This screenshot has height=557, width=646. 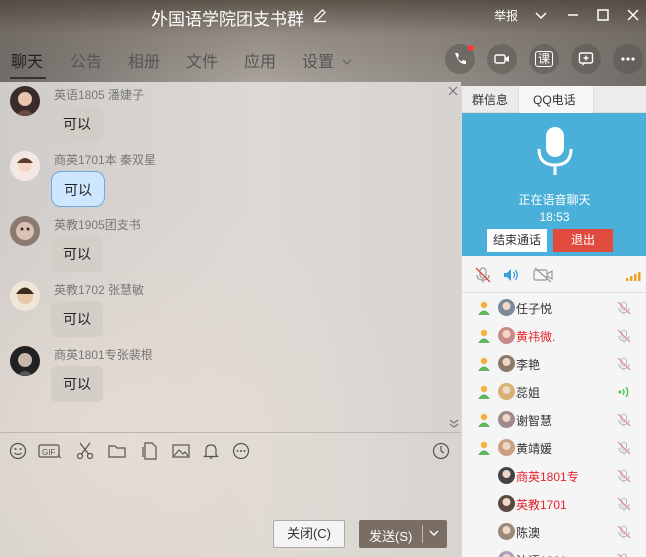 I want to click on send-button: 发送(S), so click(x=403, y=534).